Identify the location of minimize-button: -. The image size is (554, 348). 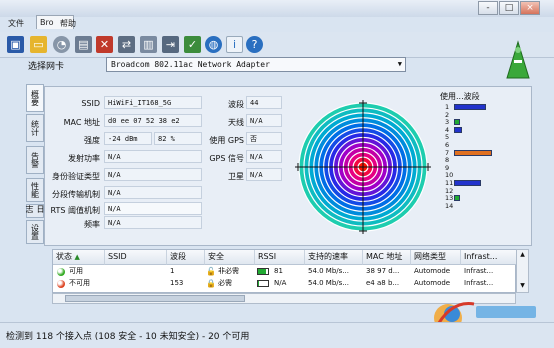
(488, 8).